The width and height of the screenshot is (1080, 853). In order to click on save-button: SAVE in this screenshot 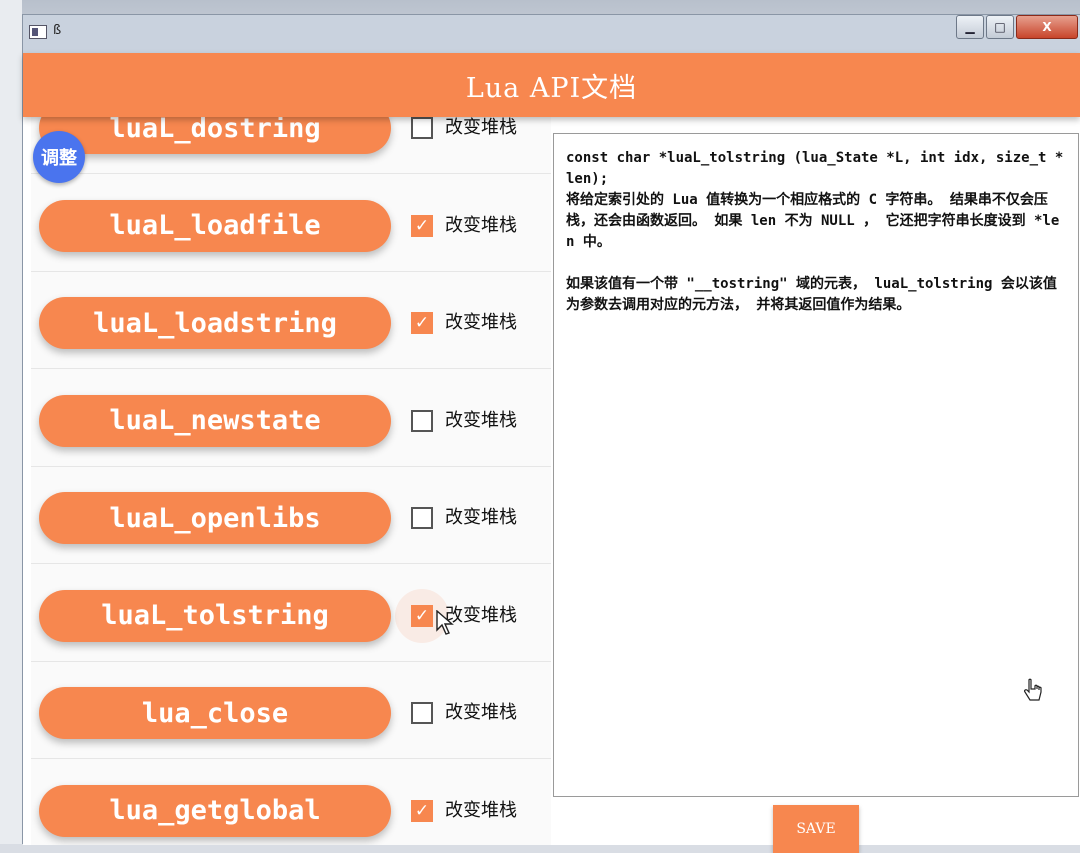, I will do `click(816, 829)`.